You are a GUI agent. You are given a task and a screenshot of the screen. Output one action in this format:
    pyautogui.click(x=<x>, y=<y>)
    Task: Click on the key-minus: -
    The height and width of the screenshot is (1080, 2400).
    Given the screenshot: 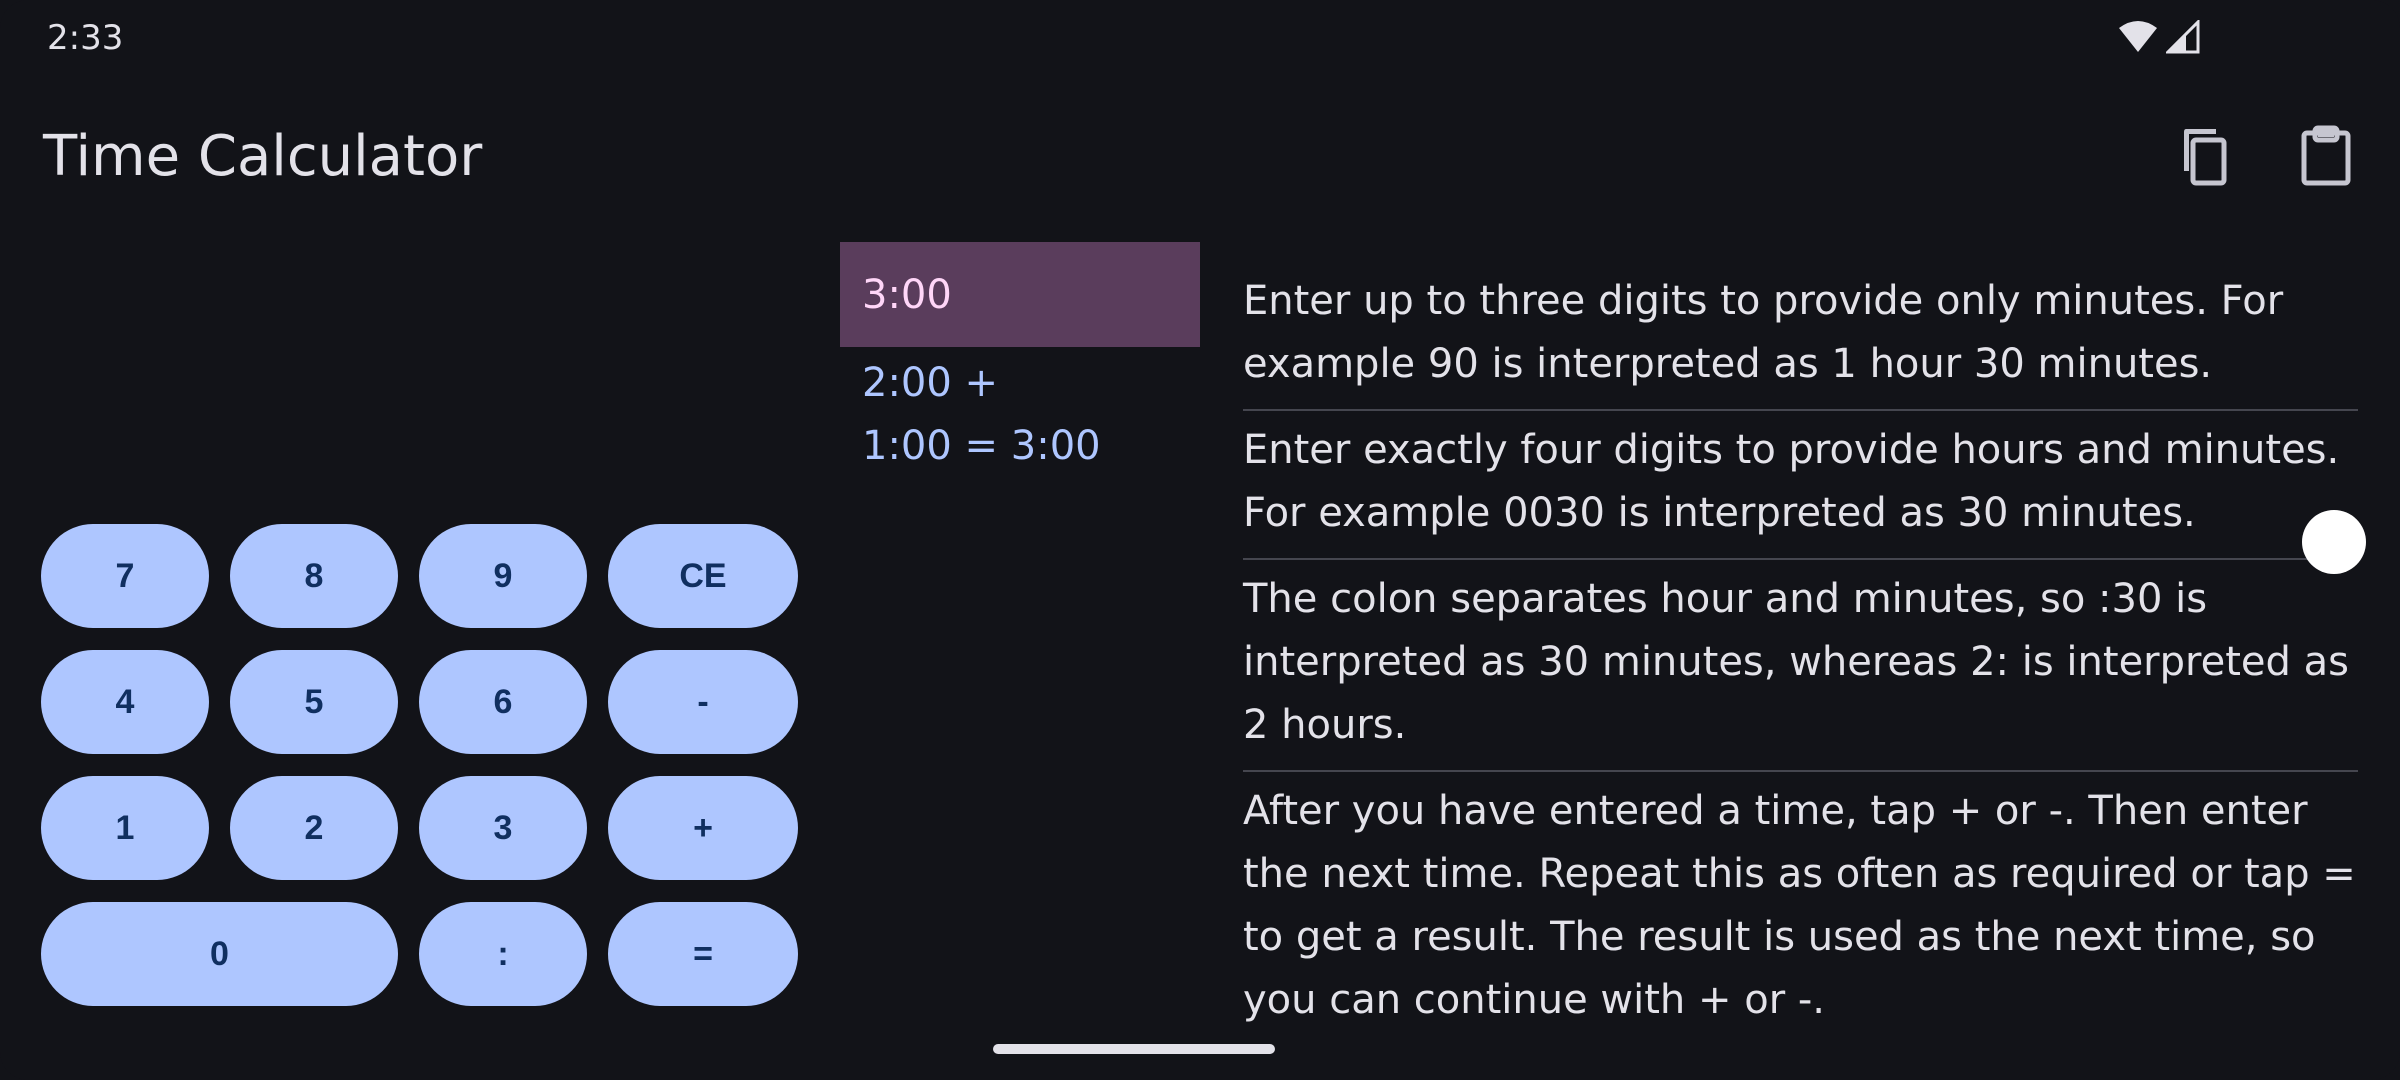 What is the action you would take?
    pyautogui.click(x=703, y=702)
    